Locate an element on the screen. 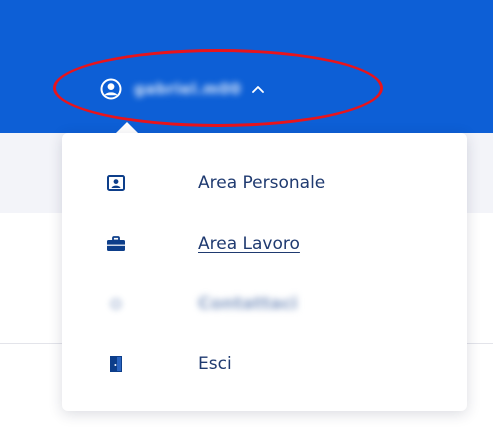 The image size is (493, 429). user-menu-toggle: gabriel.m00 is located at coordinates (182, 89).